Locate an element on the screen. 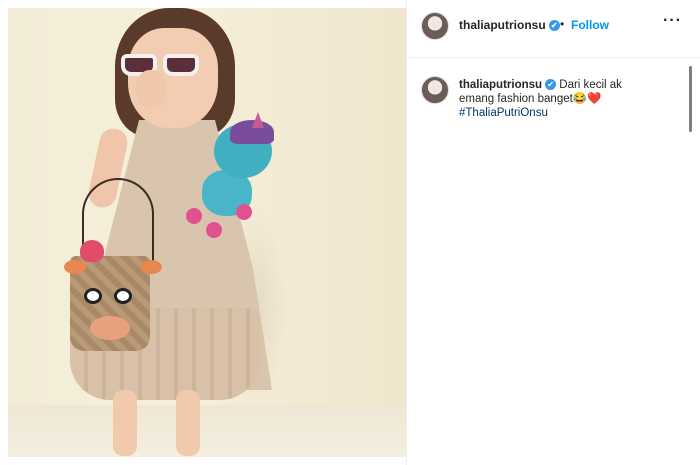 The image size is (700, 465). bag-nose is located at coordinates (110, 328).